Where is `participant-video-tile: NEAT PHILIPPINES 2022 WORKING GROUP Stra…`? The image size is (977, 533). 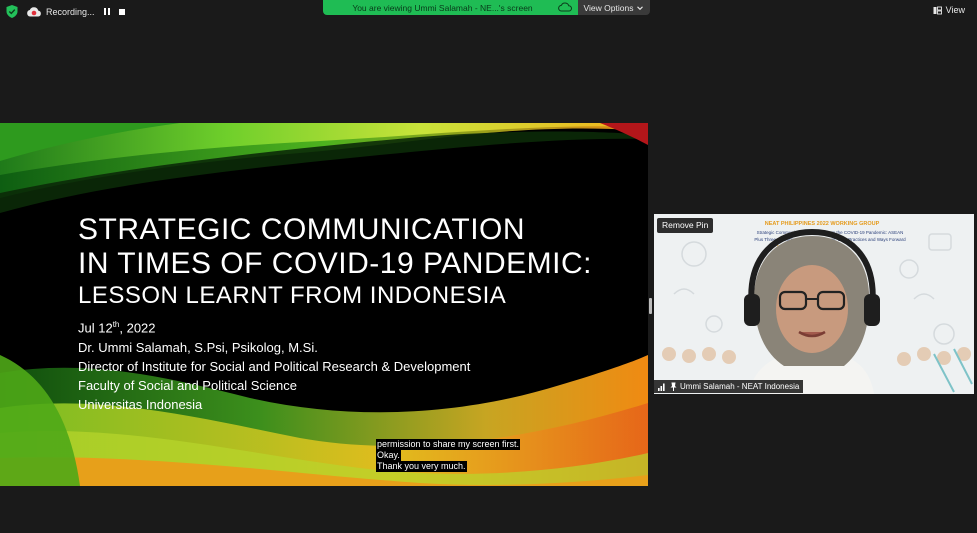 participant-video-tile: NEAT PHILIPPINES 2022 WORKING GROUP Stra… is located at coordinates (814, 304).